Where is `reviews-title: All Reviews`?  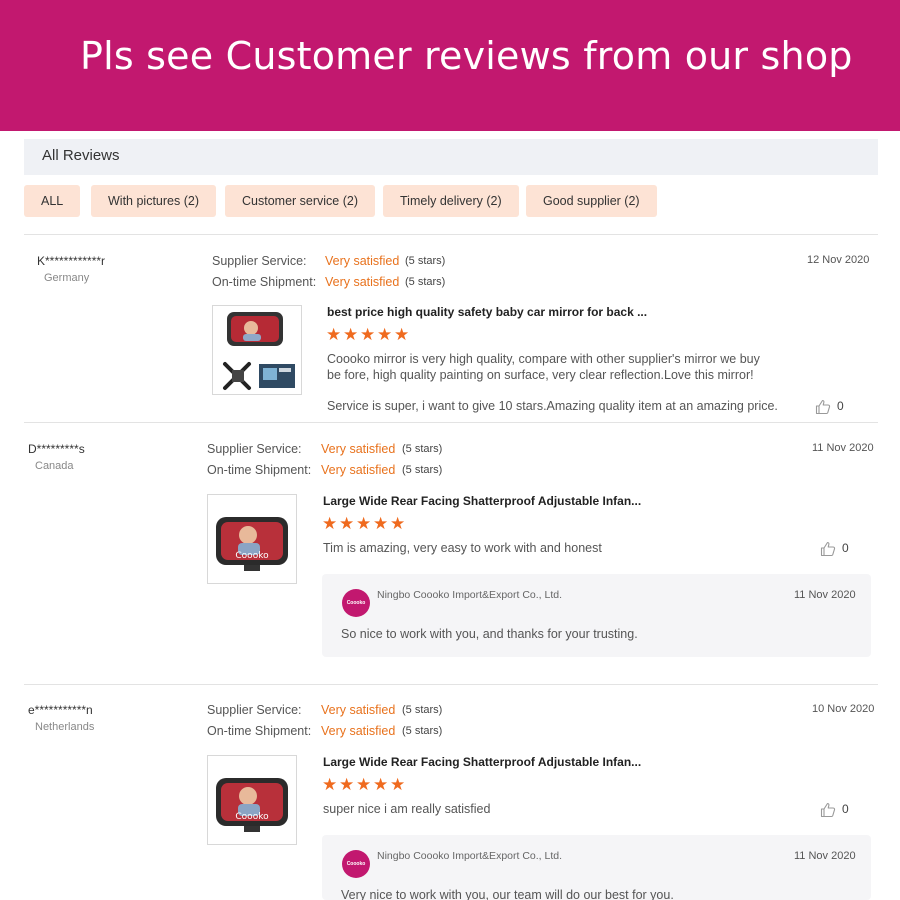 reviews-title: All Reviews is located at coordinates (81, 155).